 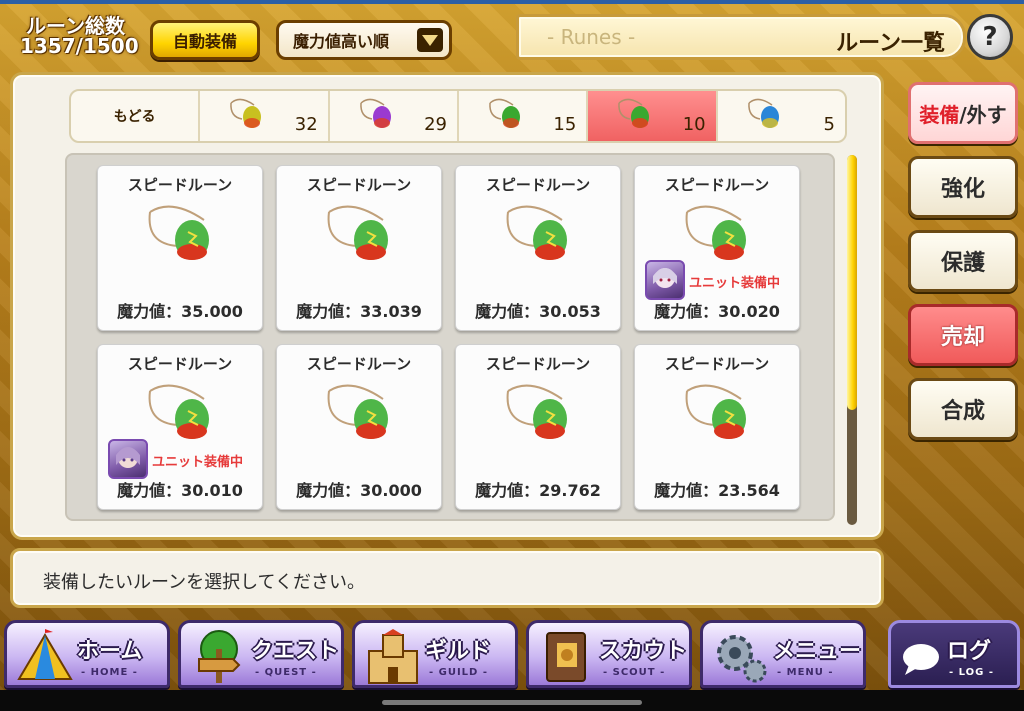 I want to click on nav-label: メニュー, so click(x=817, y=651).